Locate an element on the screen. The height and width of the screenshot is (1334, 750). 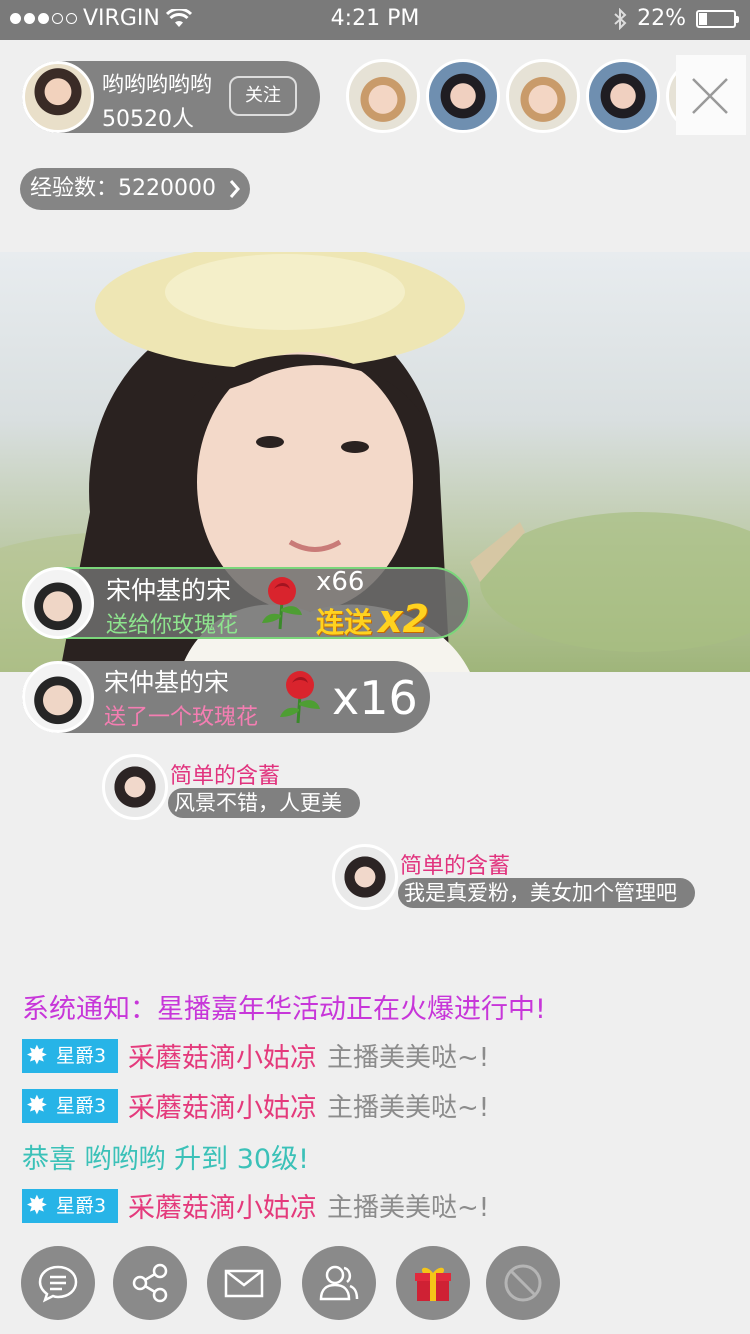
close-button is located at coordinates (711, 95).